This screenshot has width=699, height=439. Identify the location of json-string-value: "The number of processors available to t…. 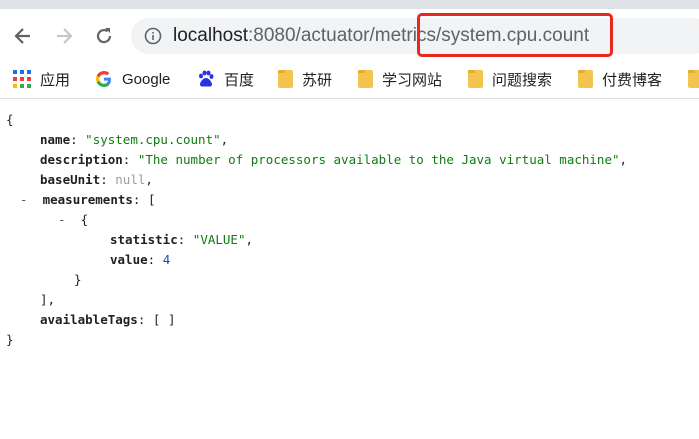
(378, 159).